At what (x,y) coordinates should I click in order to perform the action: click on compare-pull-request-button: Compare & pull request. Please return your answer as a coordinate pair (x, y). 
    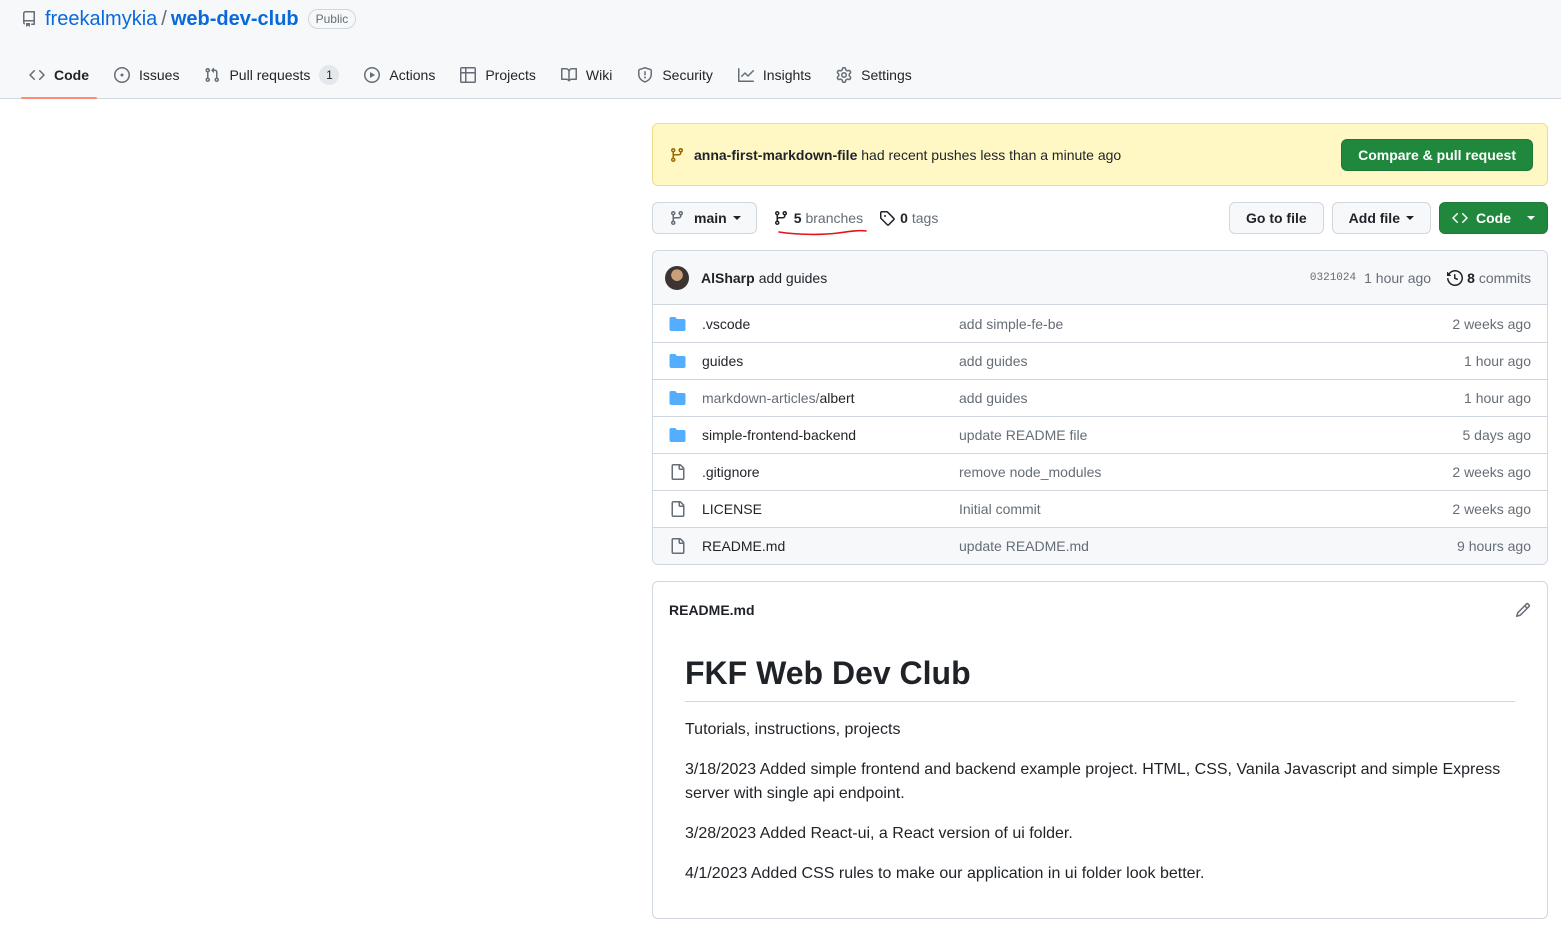
    Looking at the image, I should click on (1437, 154).